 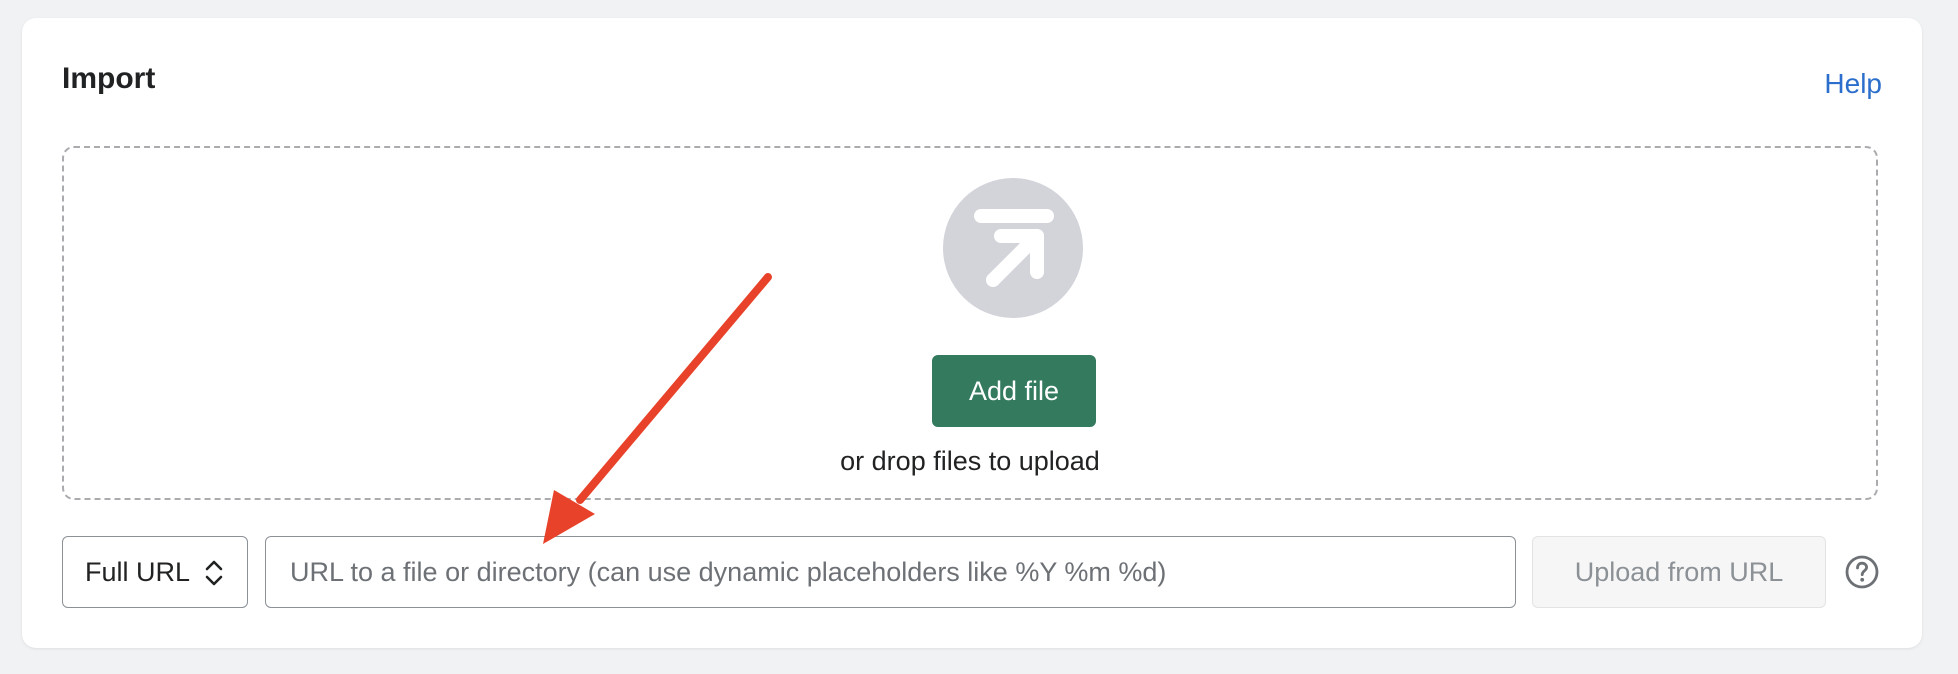 What do you see at coordinates (138, 572) in the screenshot?
I see `url-mode-selected-value: Full URL` at bounding box center [138, 572].